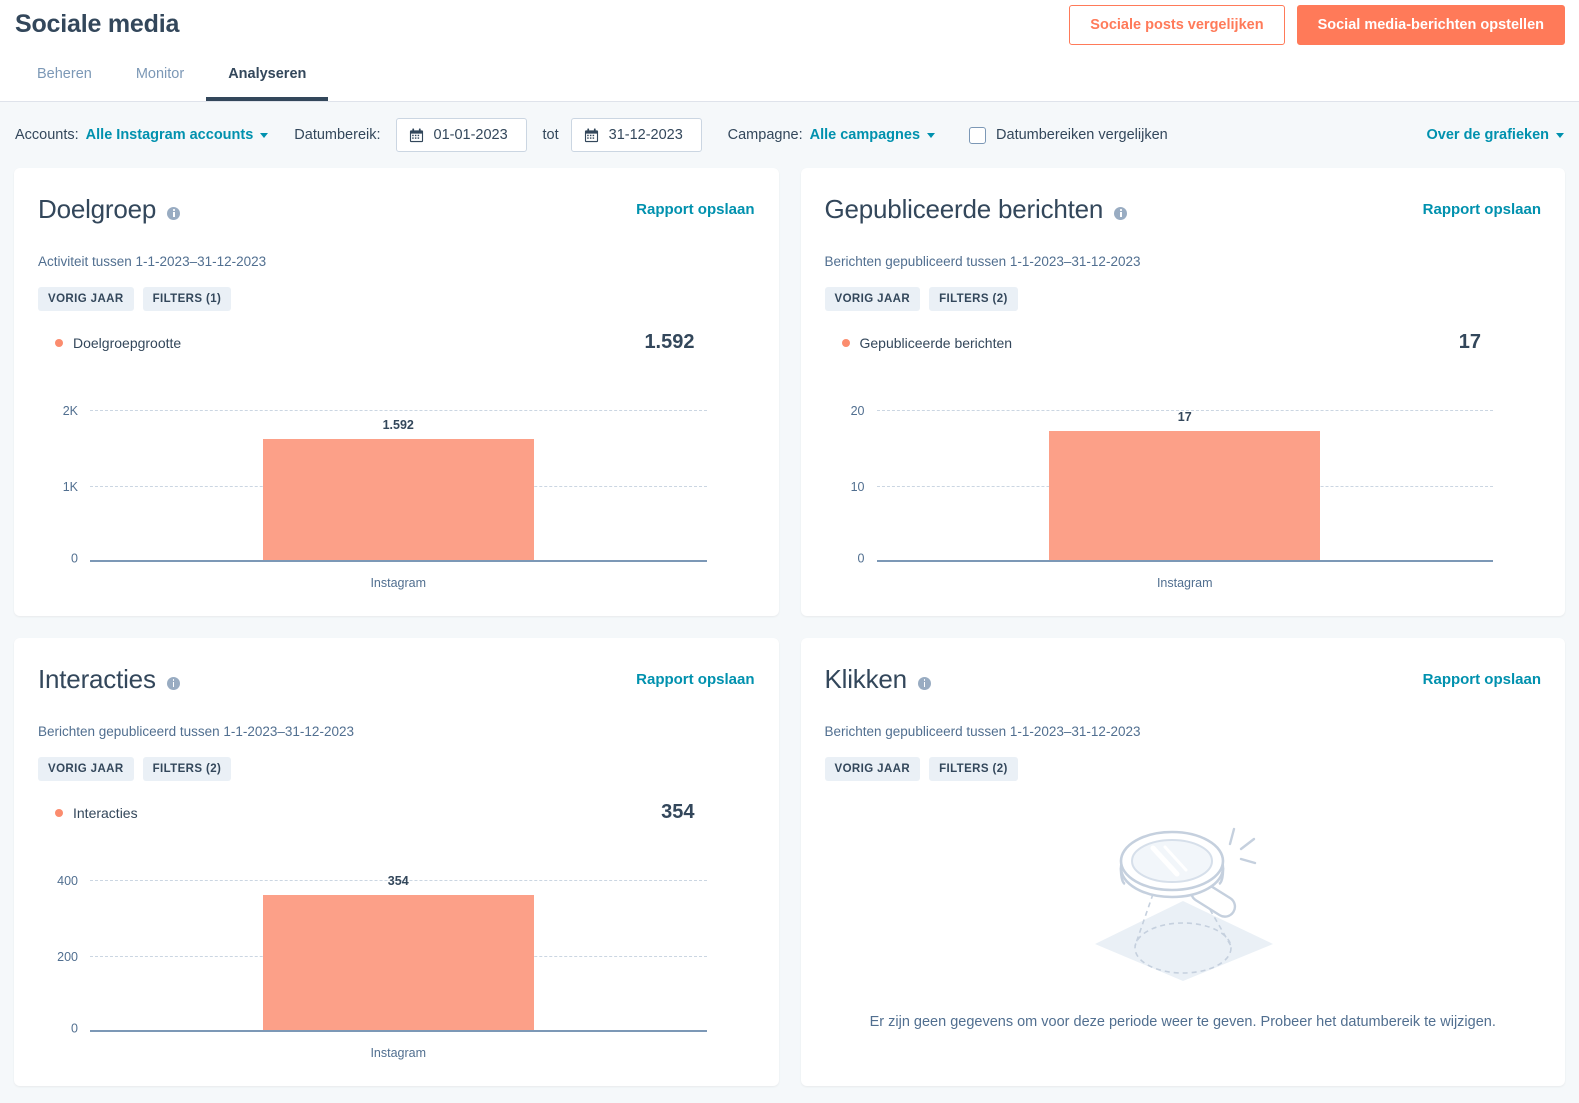 The width and height of the screenshot is (1579, 1103). Describe the element at coordinates (936, 342) in the screenshot. I see `legend-label: Gepubliceerde berichten` at that location.